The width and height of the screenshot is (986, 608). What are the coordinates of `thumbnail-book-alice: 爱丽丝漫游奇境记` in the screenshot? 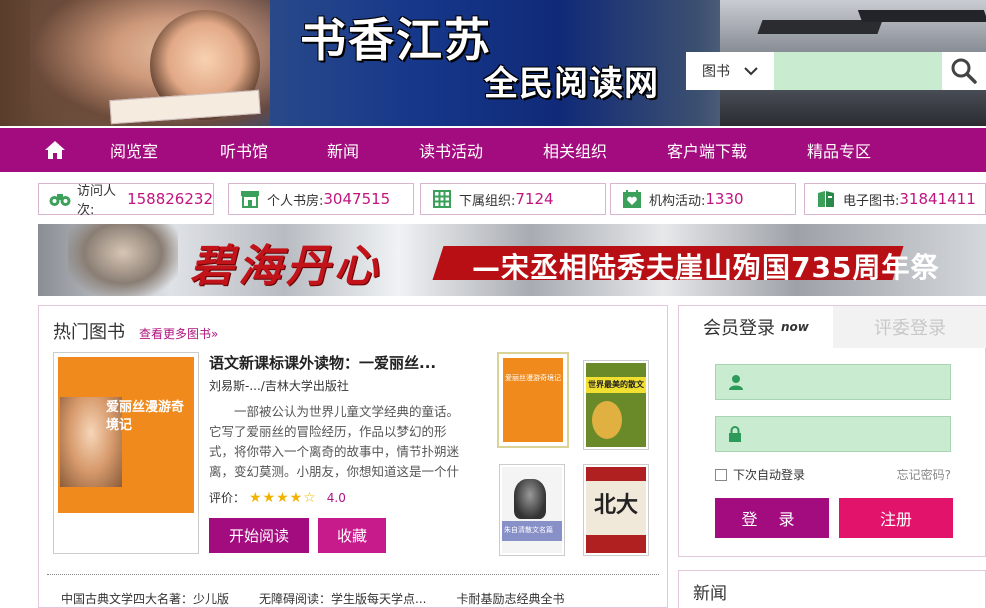 It's located at (533, 400).